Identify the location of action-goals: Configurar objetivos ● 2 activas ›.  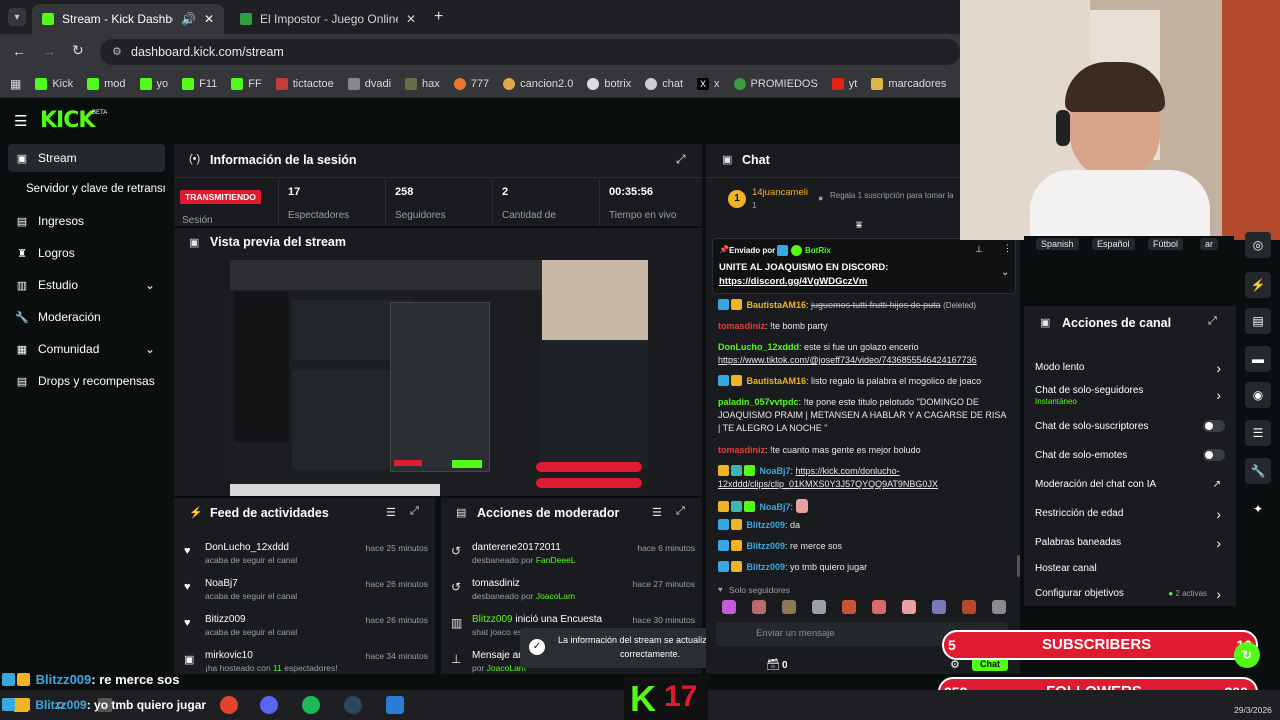
(1130, 594).